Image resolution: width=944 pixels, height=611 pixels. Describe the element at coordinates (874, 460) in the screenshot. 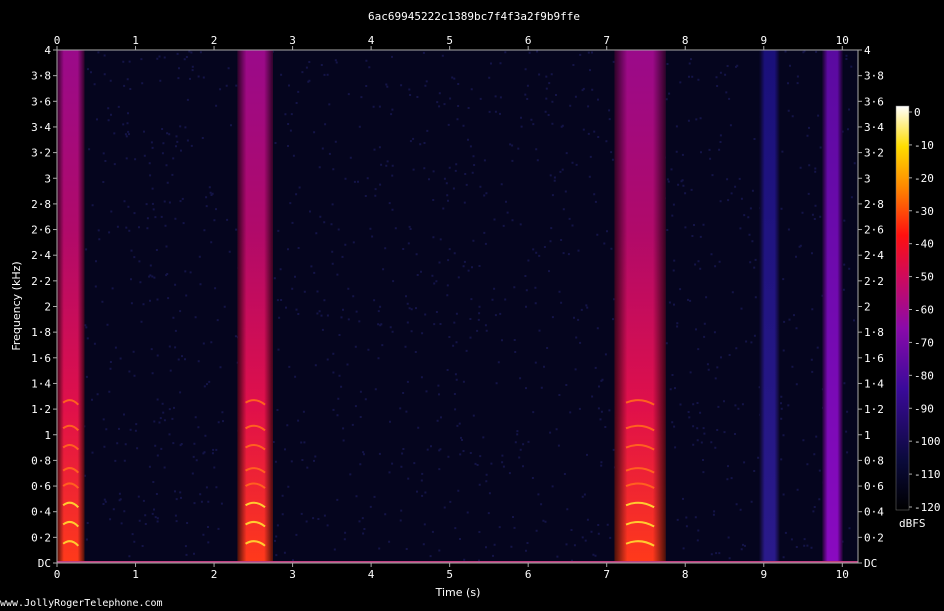

I see `y-tick-label-right: 0·8` at that location.